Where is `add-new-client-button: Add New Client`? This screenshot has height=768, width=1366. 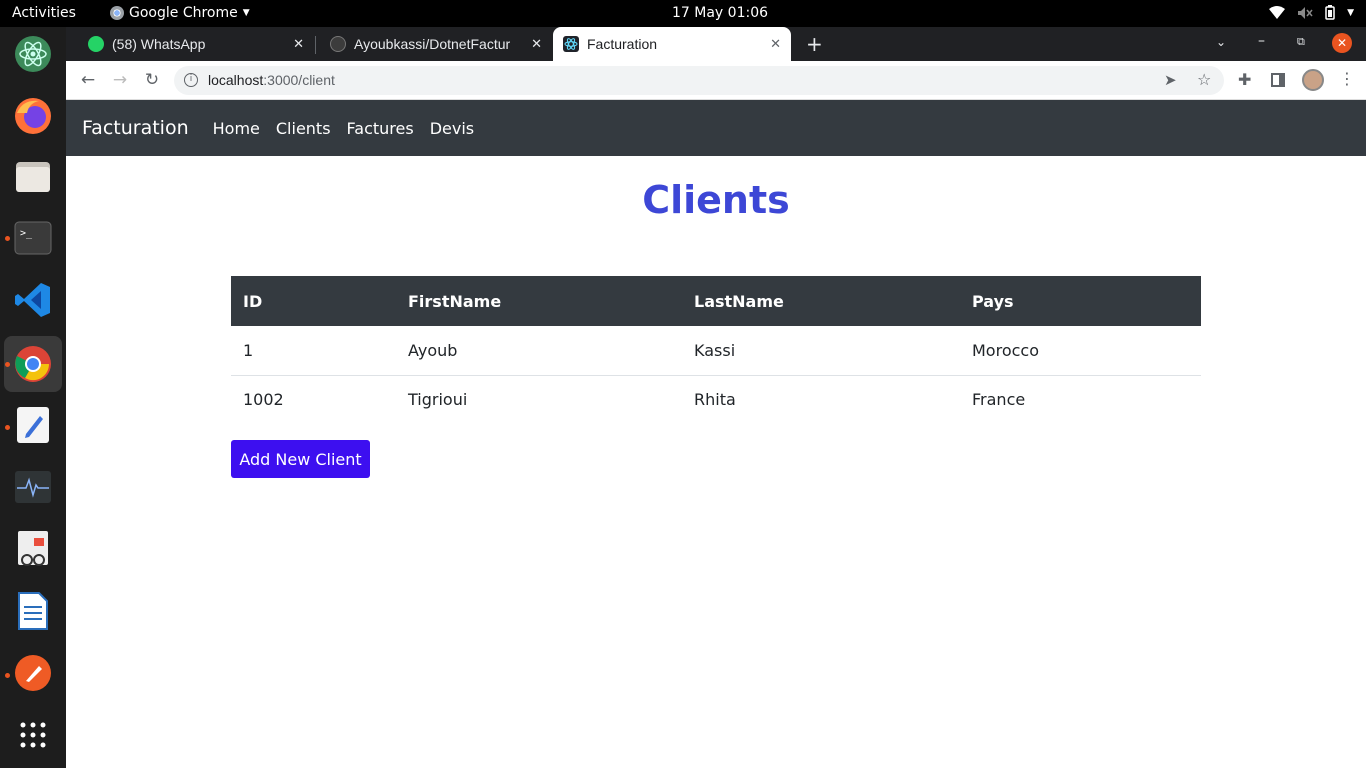
add-new-client-button: Add New Client is located at coordinates (300, 459).